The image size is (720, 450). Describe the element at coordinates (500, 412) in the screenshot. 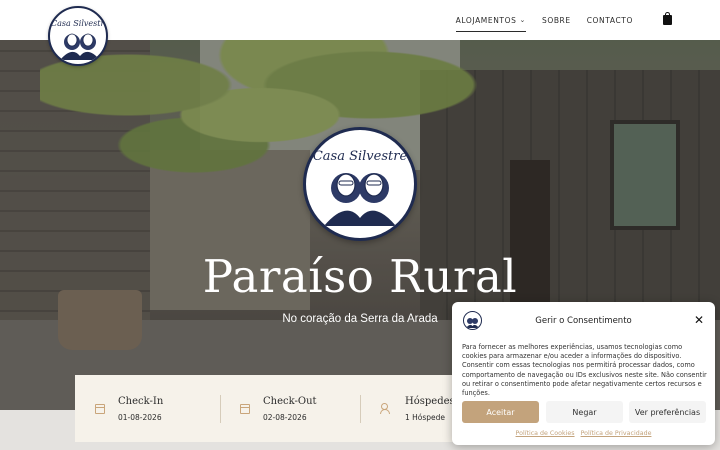

I see `accept-button: Aceitar` at that location.